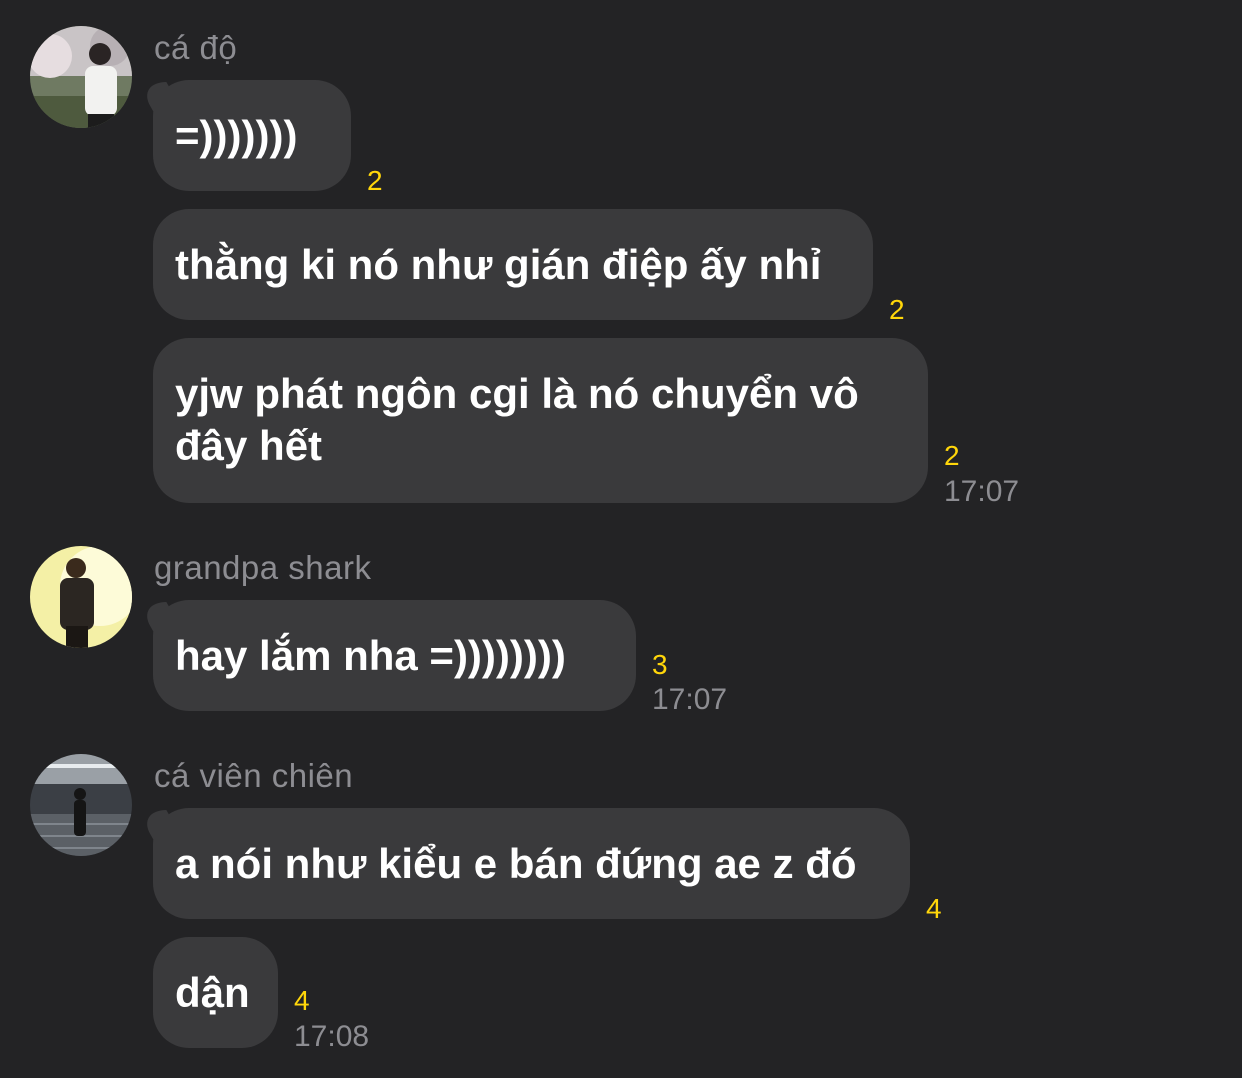 Image resolution: width=1242 pixels, height=1078 pixels. I want to click on avatar-ca-do, so click(81, 77).